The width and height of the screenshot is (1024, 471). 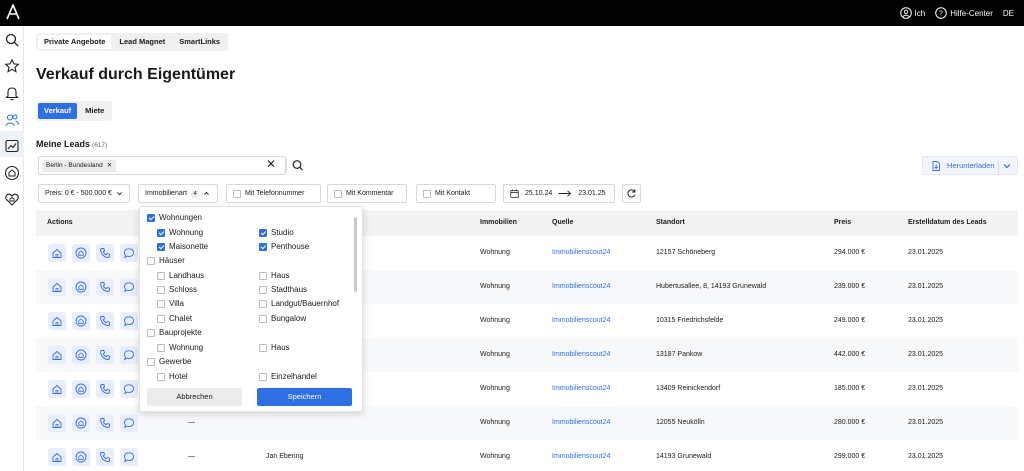 What do you see at coordinates (970, 165) in the screenshot?
I see `download-button: Herunterladen` at bounding box center [970, 165].